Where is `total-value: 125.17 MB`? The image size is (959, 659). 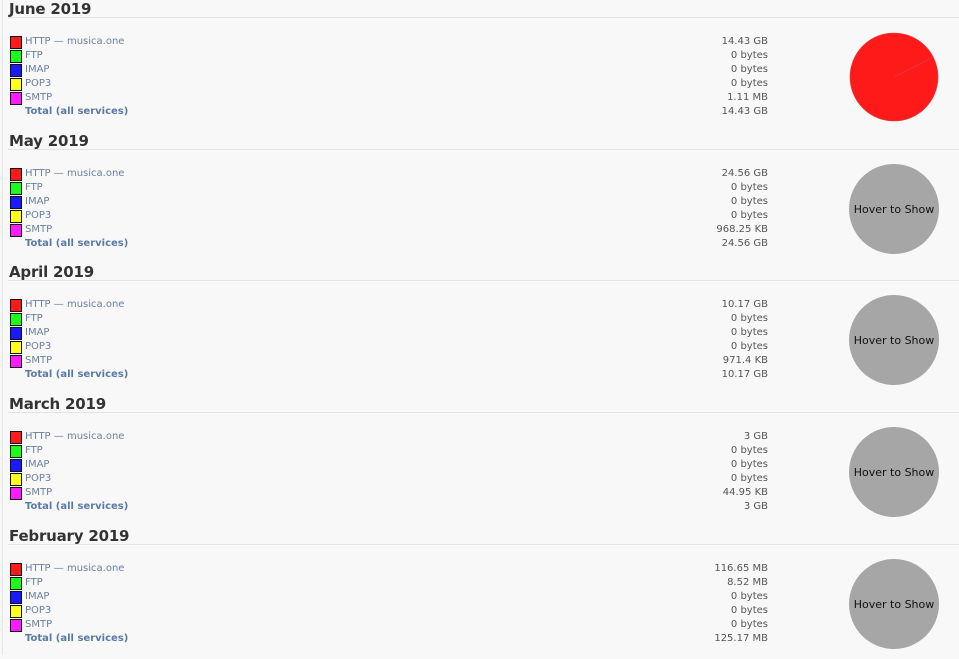 total-value: 125.17 MB is located at coordinates (741, 638).